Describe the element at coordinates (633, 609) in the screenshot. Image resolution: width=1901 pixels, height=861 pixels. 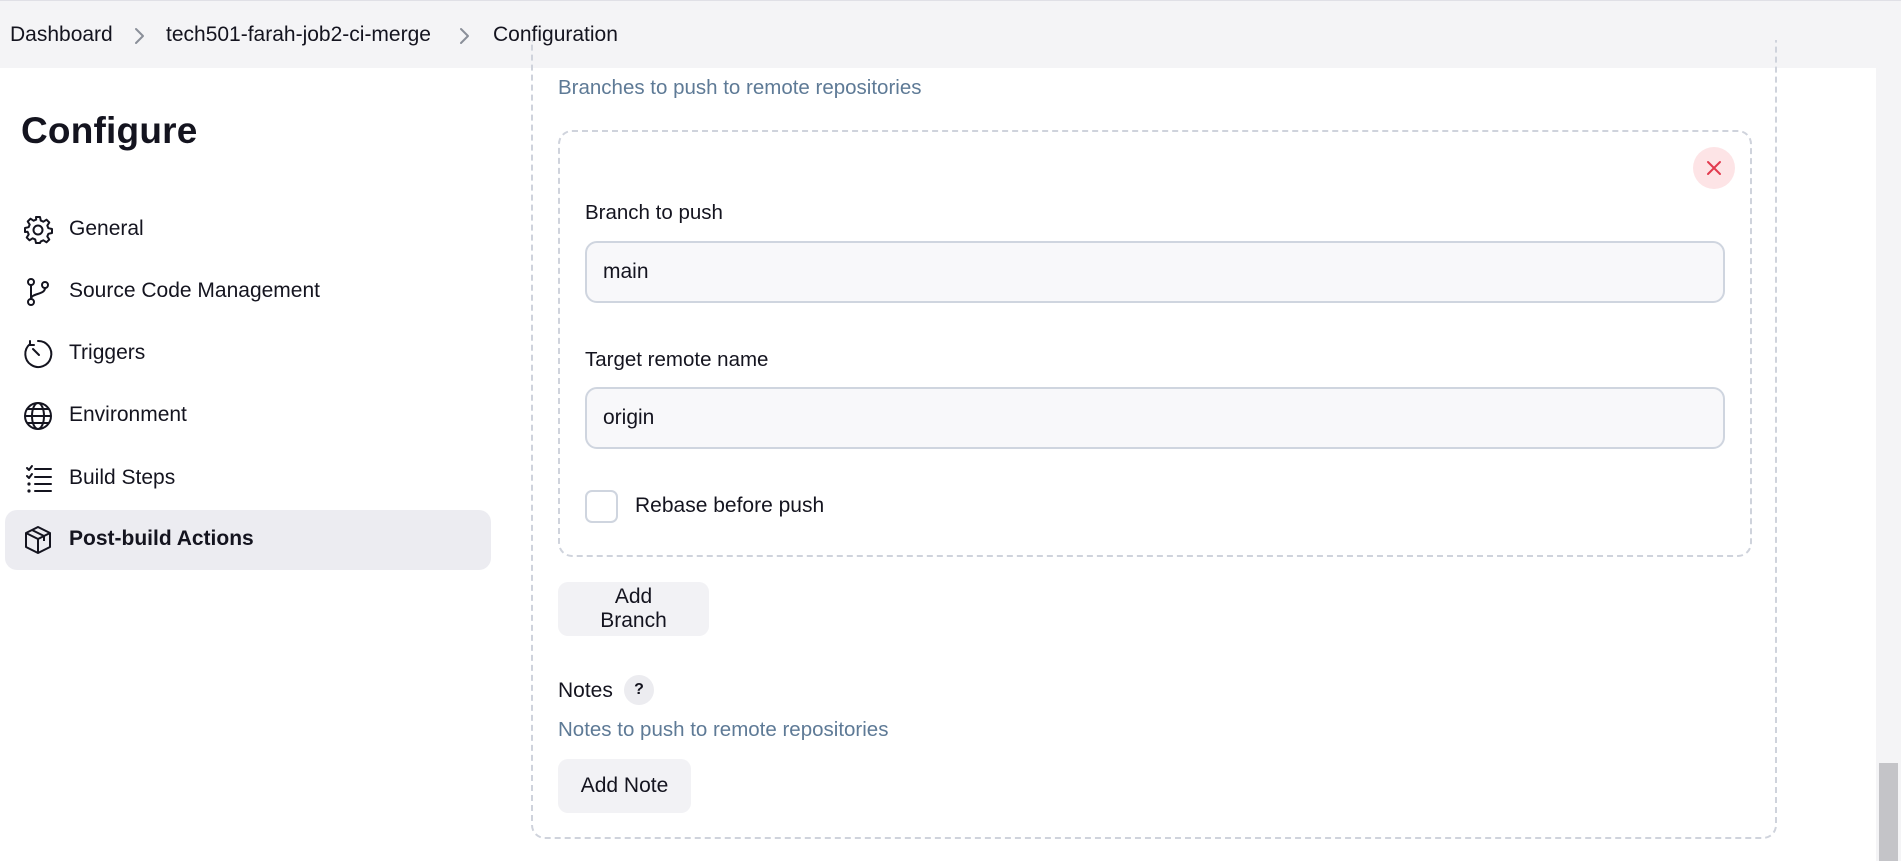
I see `add-branch-button: Add Branch` at that location.